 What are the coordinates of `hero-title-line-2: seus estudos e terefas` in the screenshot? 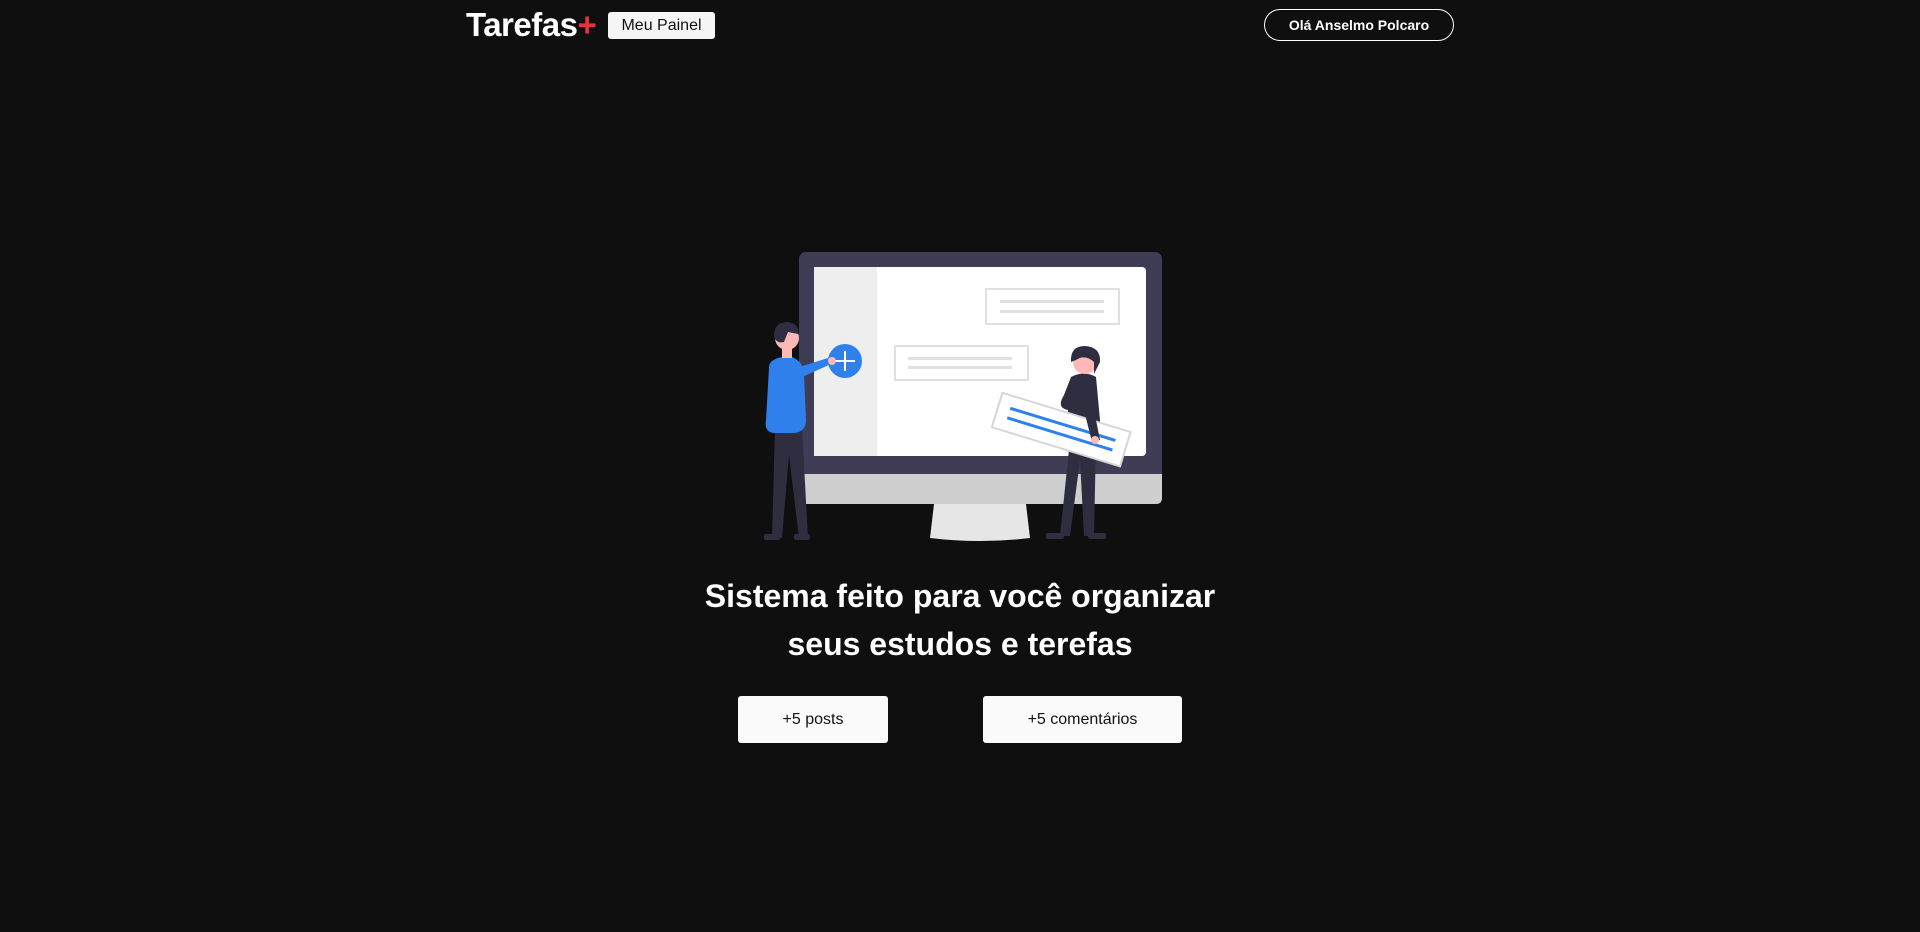 It's located at (960, 644).